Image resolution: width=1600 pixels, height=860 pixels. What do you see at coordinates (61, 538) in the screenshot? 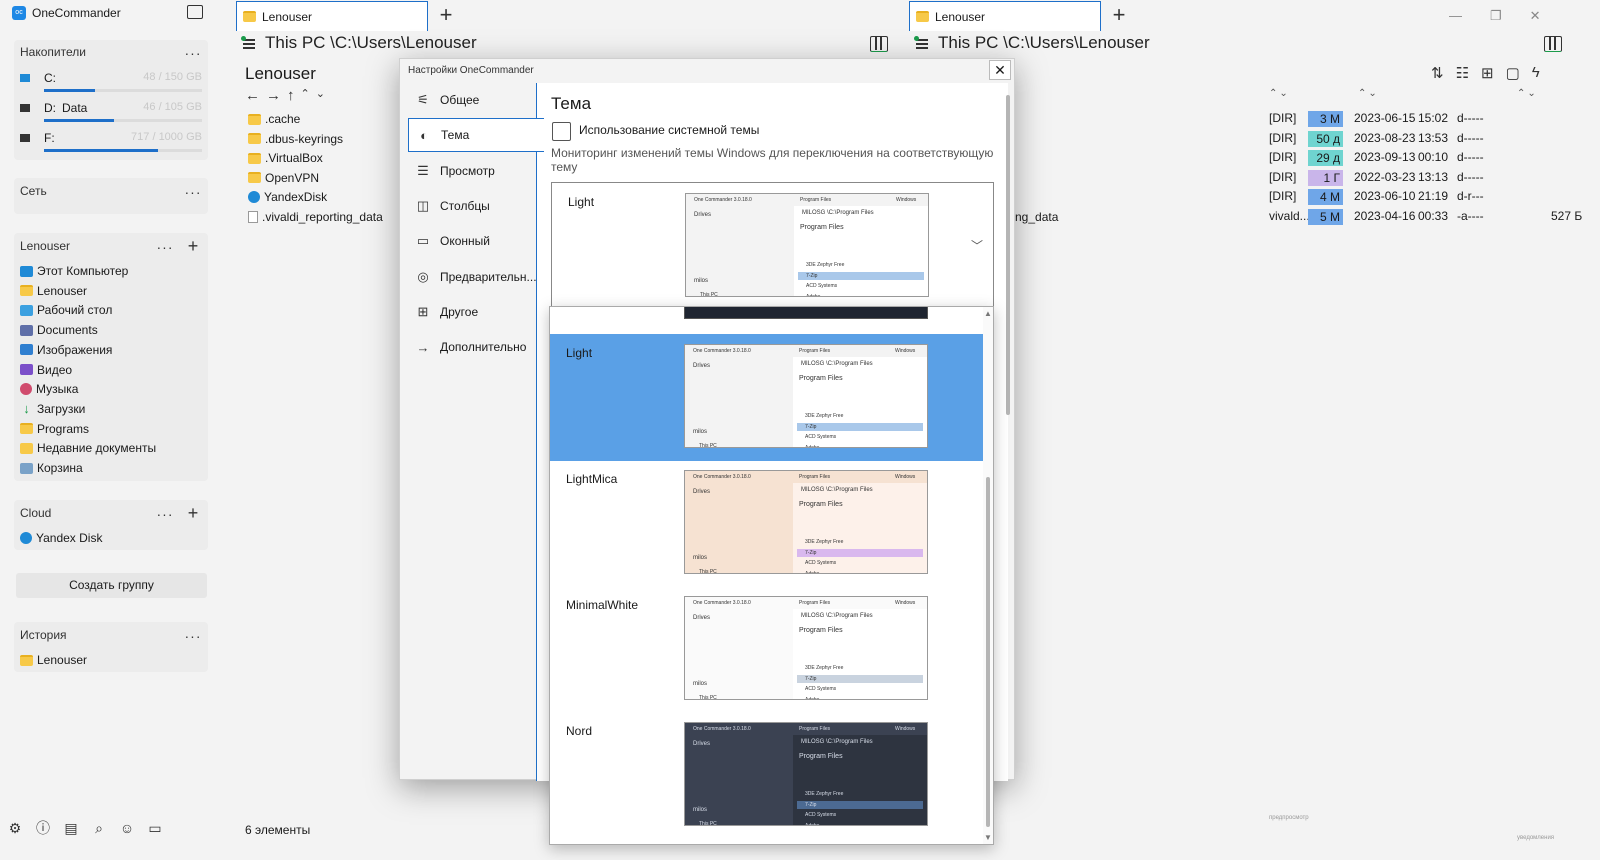
I see `sidebar-item: Yandex Disk` at bounding box center [61, 538].